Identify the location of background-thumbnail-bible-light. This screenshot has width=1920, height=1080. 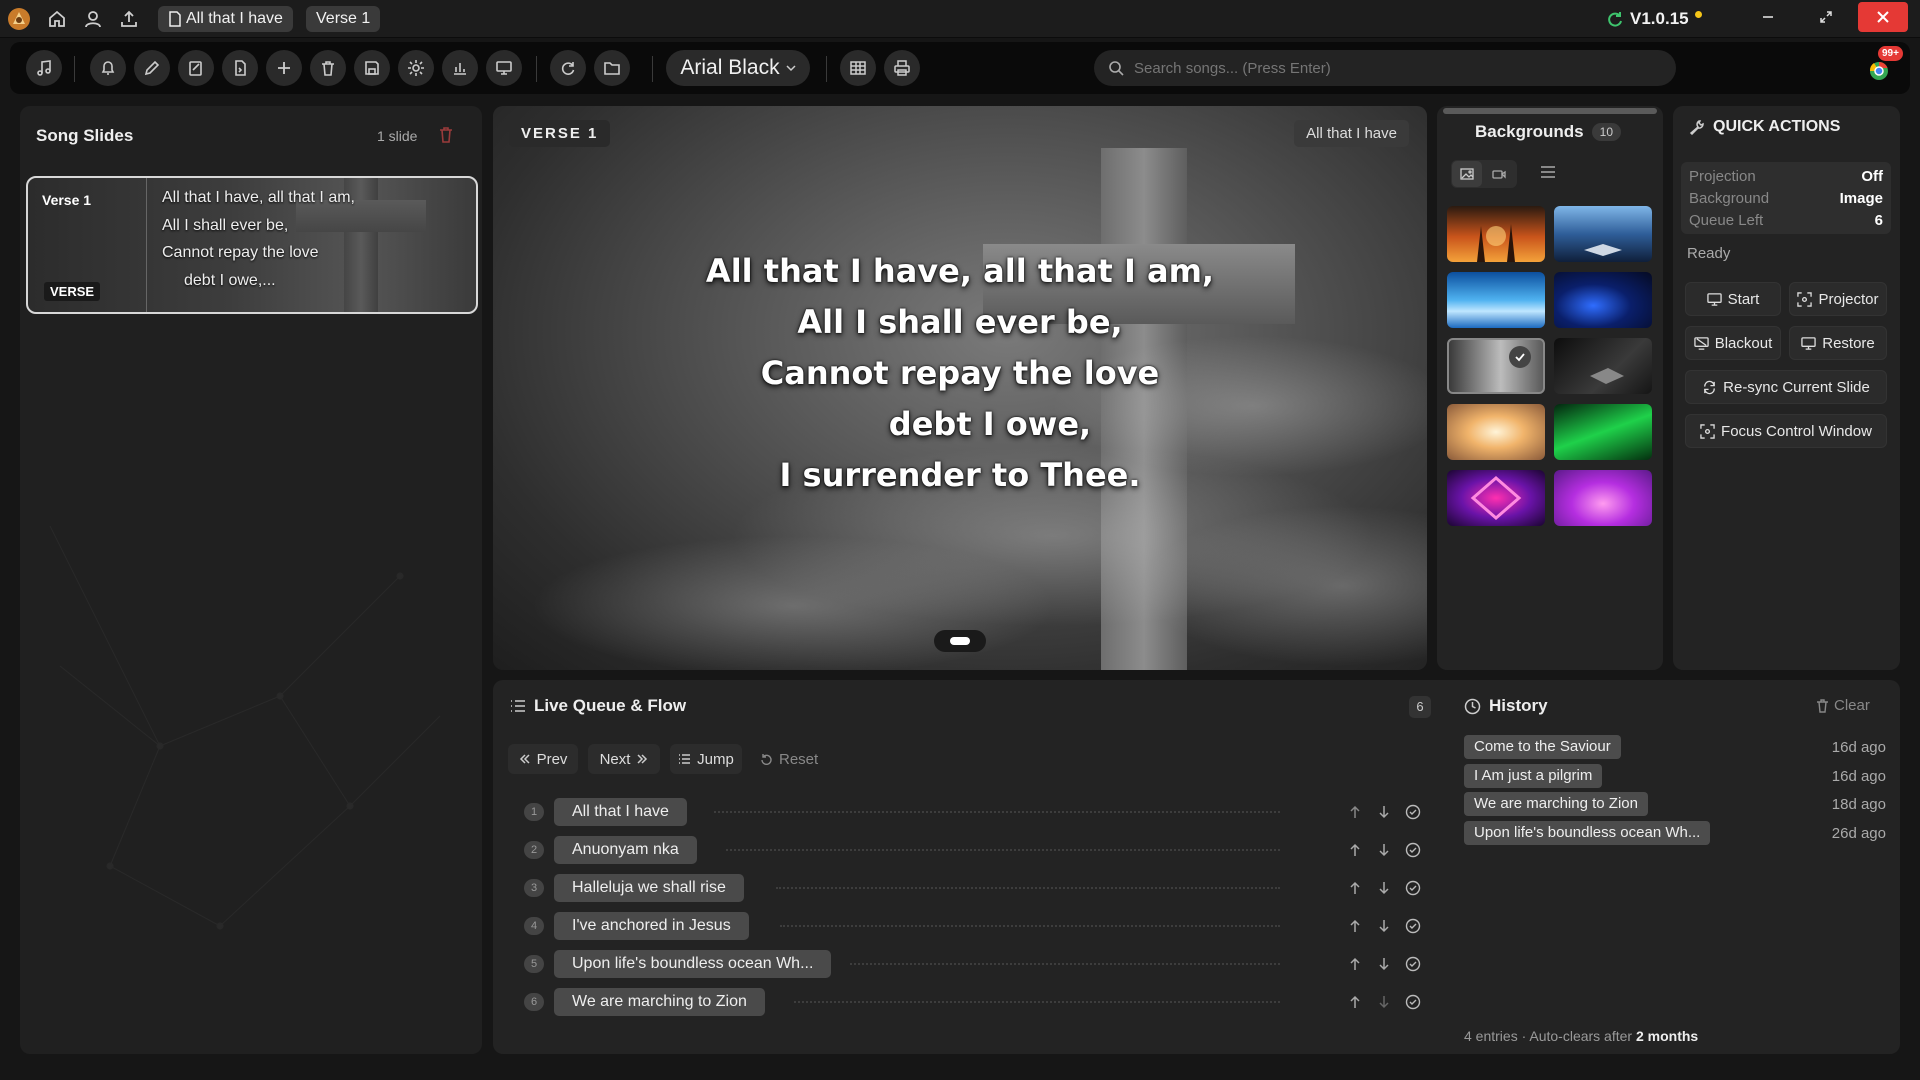
(1603, 234).